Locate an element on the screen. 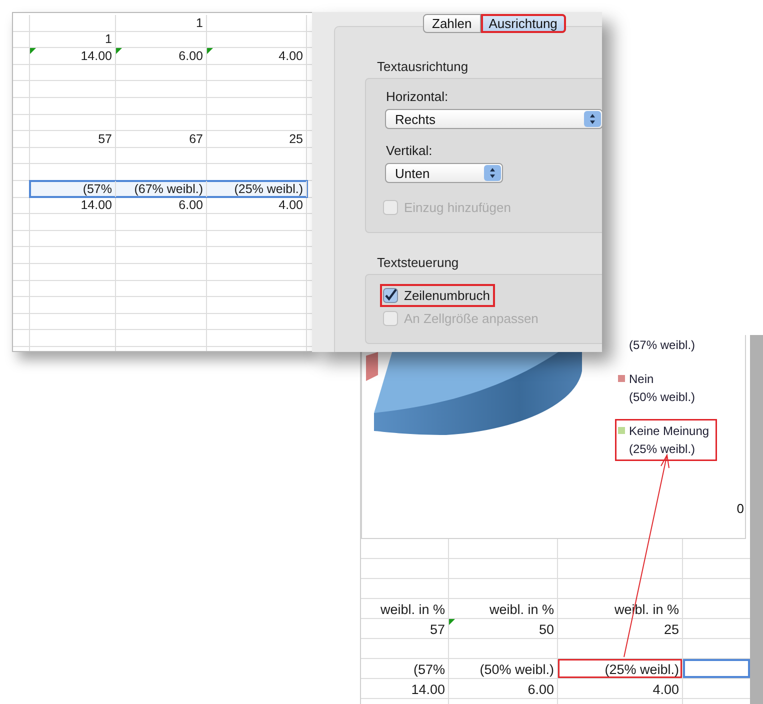 The height and width of the screenshot is (704, 763). selected-cell is located at coordinates (716, 668).